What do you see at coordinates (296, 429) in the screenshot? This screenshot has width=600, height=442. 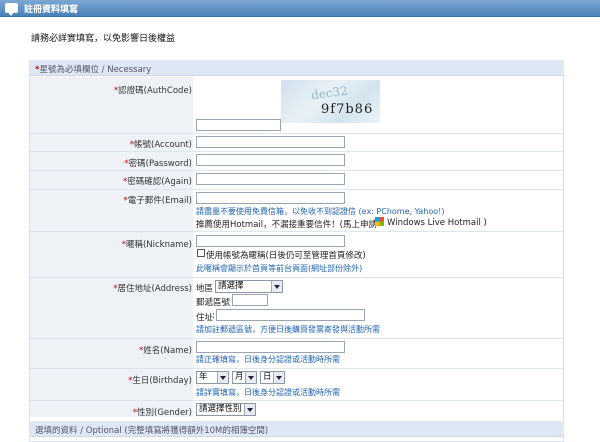 I see `optional-section-header: 選填的資料 / Optional (完整填寫將獲得額外10M的相簿空間)` at bounding box center [296, 429].